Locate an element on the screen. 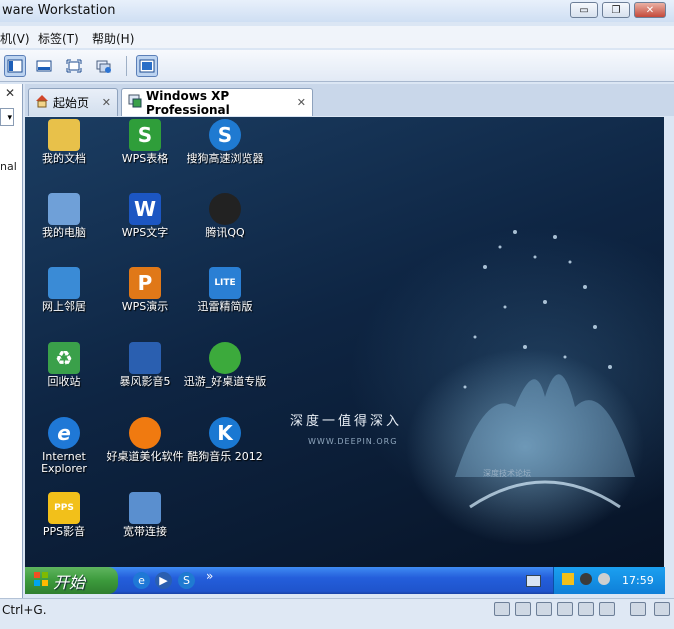 This screenshot has height=629, width=674. tray-speaker-icon is located at coordinates (586, 579).